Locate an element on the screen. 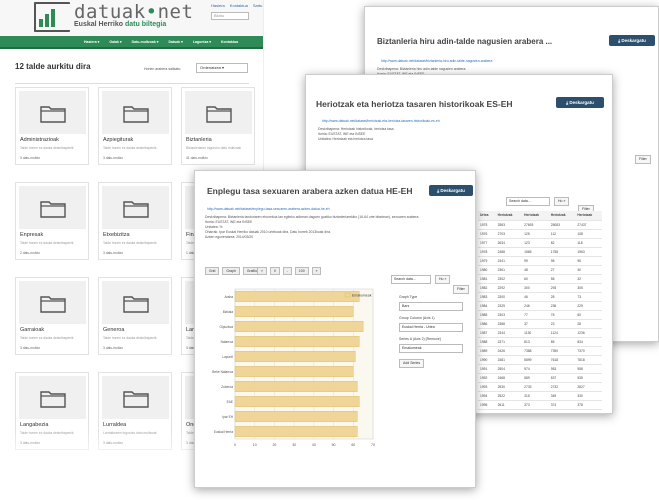 Image resolution: width=659 pixels, height=500 pixels. table-cell: 2827 is located at coordinates (588, 387).